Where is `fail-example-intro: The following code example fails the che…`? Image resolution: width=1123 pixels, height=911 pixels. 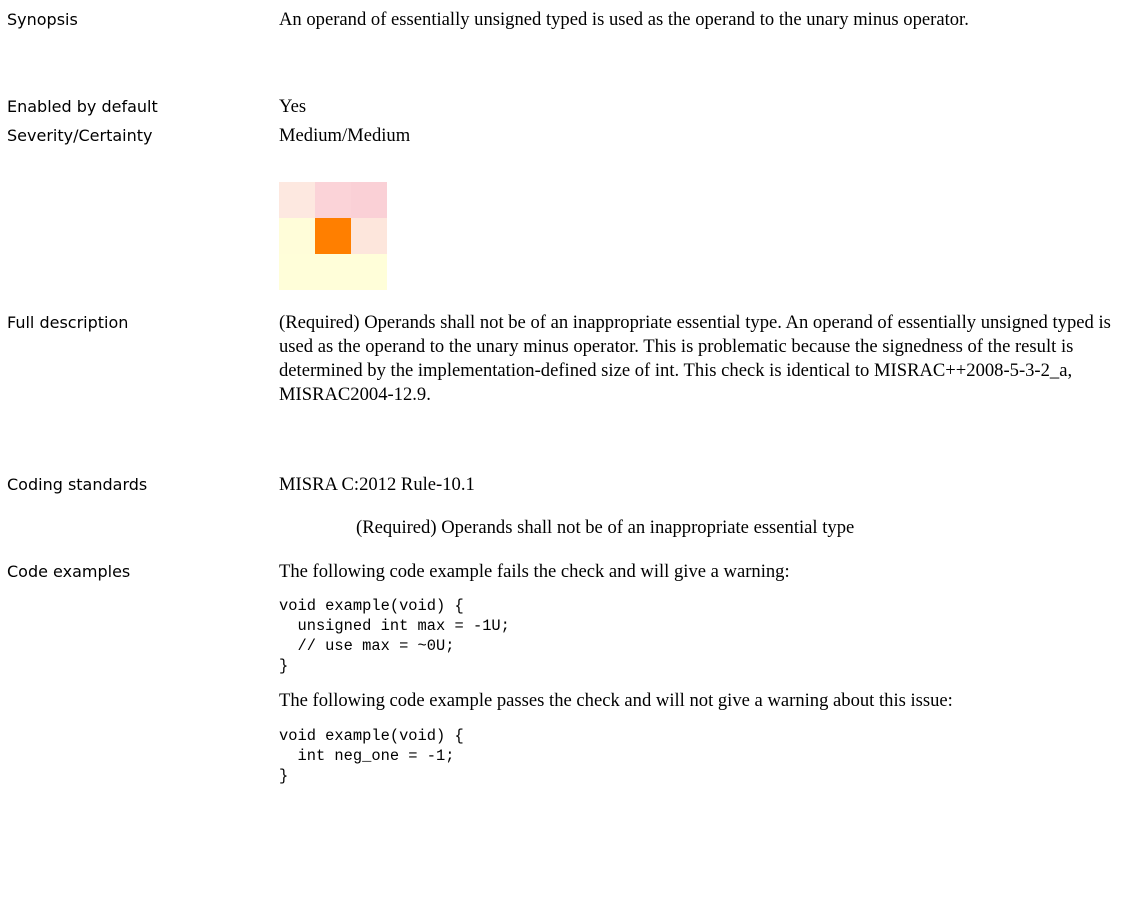
fail-example-intro: The following code example fails the che… is located at coordinates (534, 571).